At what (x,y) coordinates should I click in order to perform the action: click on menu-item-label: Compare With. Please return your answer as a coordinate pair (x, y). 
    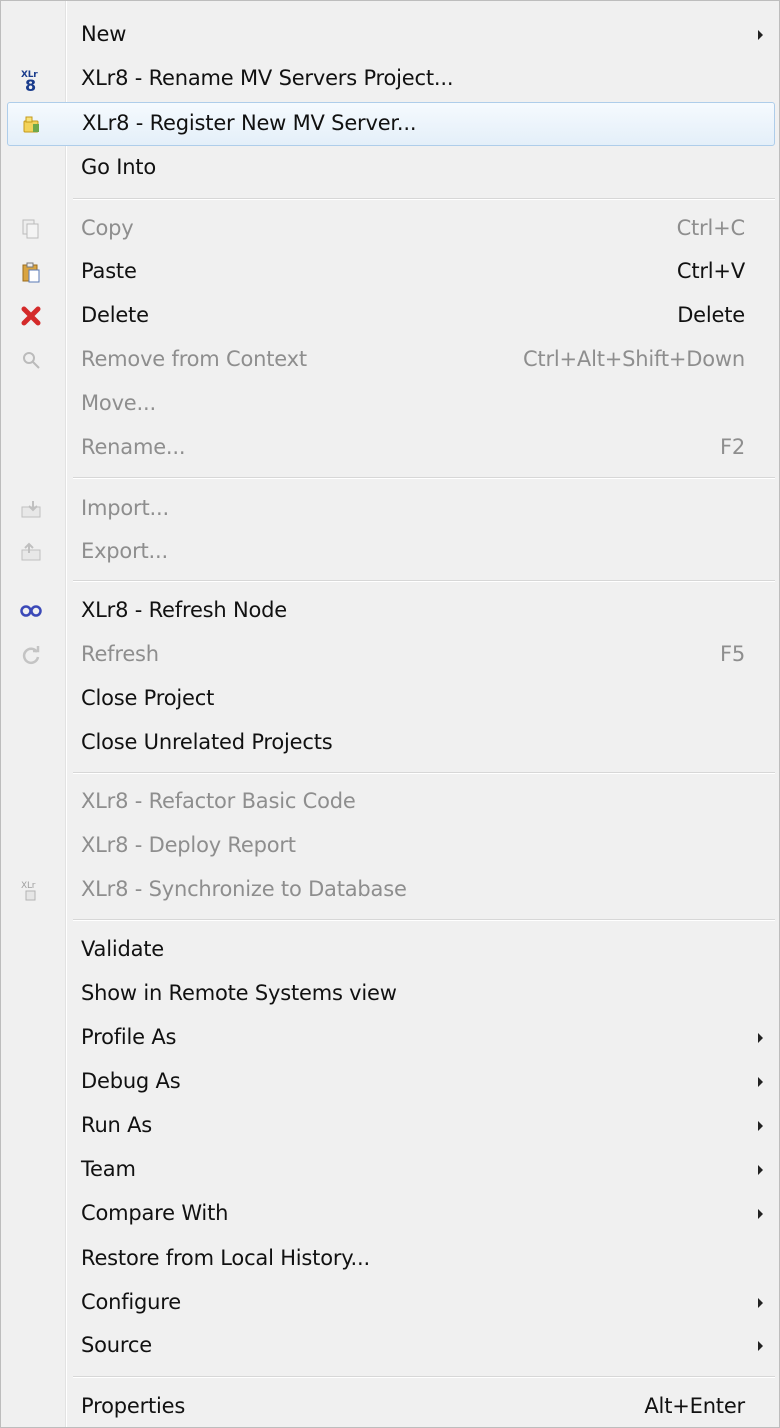
    Looking at the image, I should click on (155, 1213).